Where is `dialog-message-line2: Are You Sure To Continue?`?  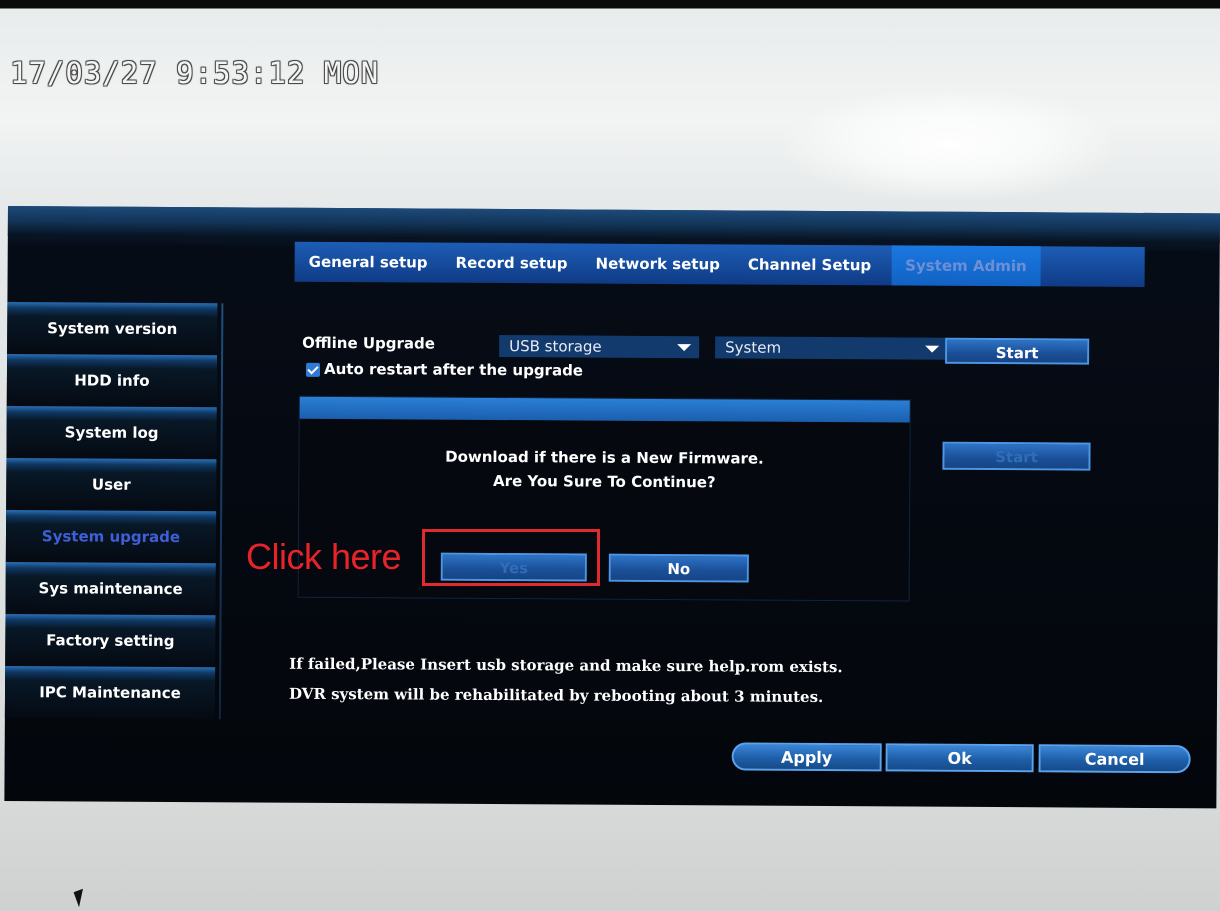
dialog-message-line2: Are You Sure To Continue? is located at coordinates (604, 481).